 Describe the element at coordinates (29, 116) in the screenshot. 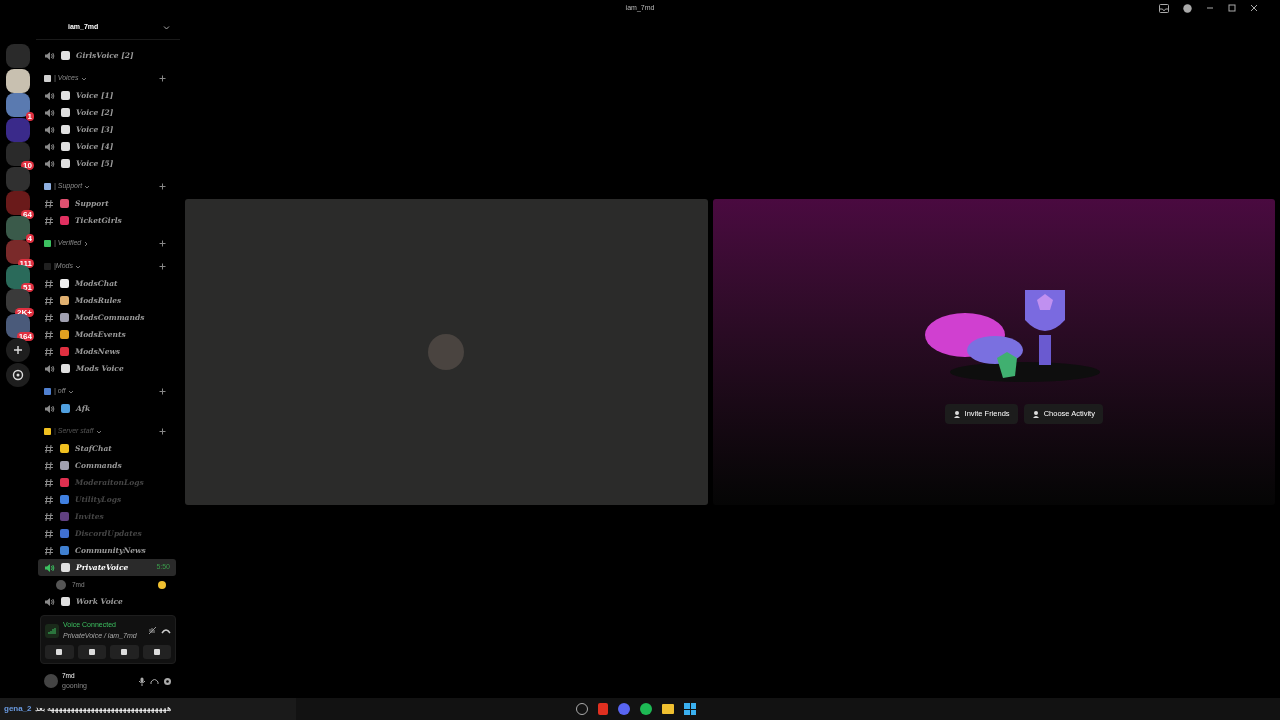

I see `unread-badge: 1` at that location.